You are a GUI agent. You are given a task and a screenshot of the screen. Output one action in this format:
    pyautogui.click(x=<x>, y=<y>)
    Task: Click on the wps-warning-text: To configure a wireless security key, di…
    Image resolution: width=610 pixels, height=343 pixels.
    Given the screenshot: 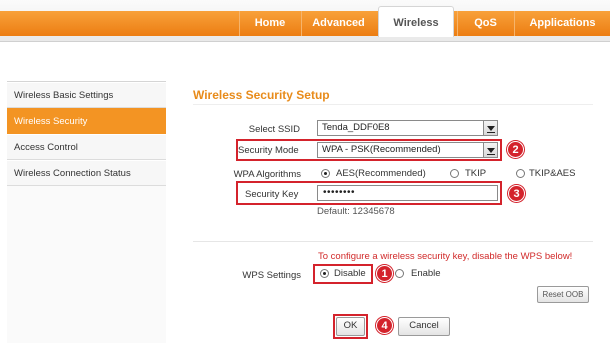 What is the action you would take?
    pyautogui.click(x=445, y=256)
    